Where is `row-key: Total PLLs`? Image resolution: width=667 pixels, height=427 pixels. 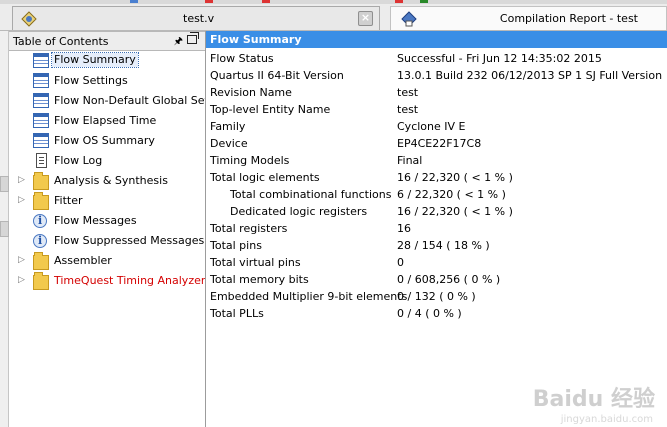 row-key: Total PLLs is located at coordinates (237, 313).